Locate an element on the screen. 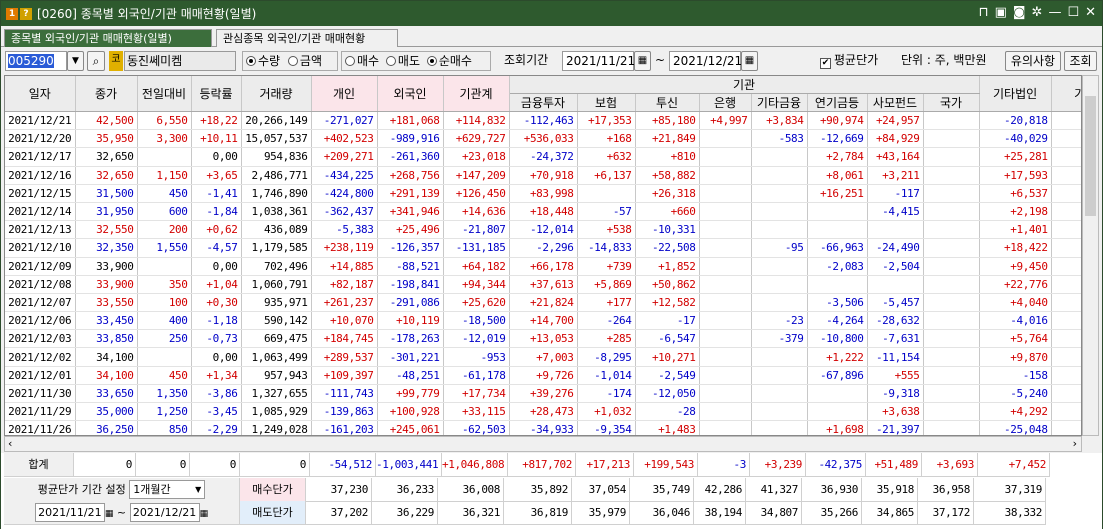 The width and height of the screenshot is (1103, 530). header-bank: 은행 is located at coordinates (725, 102).